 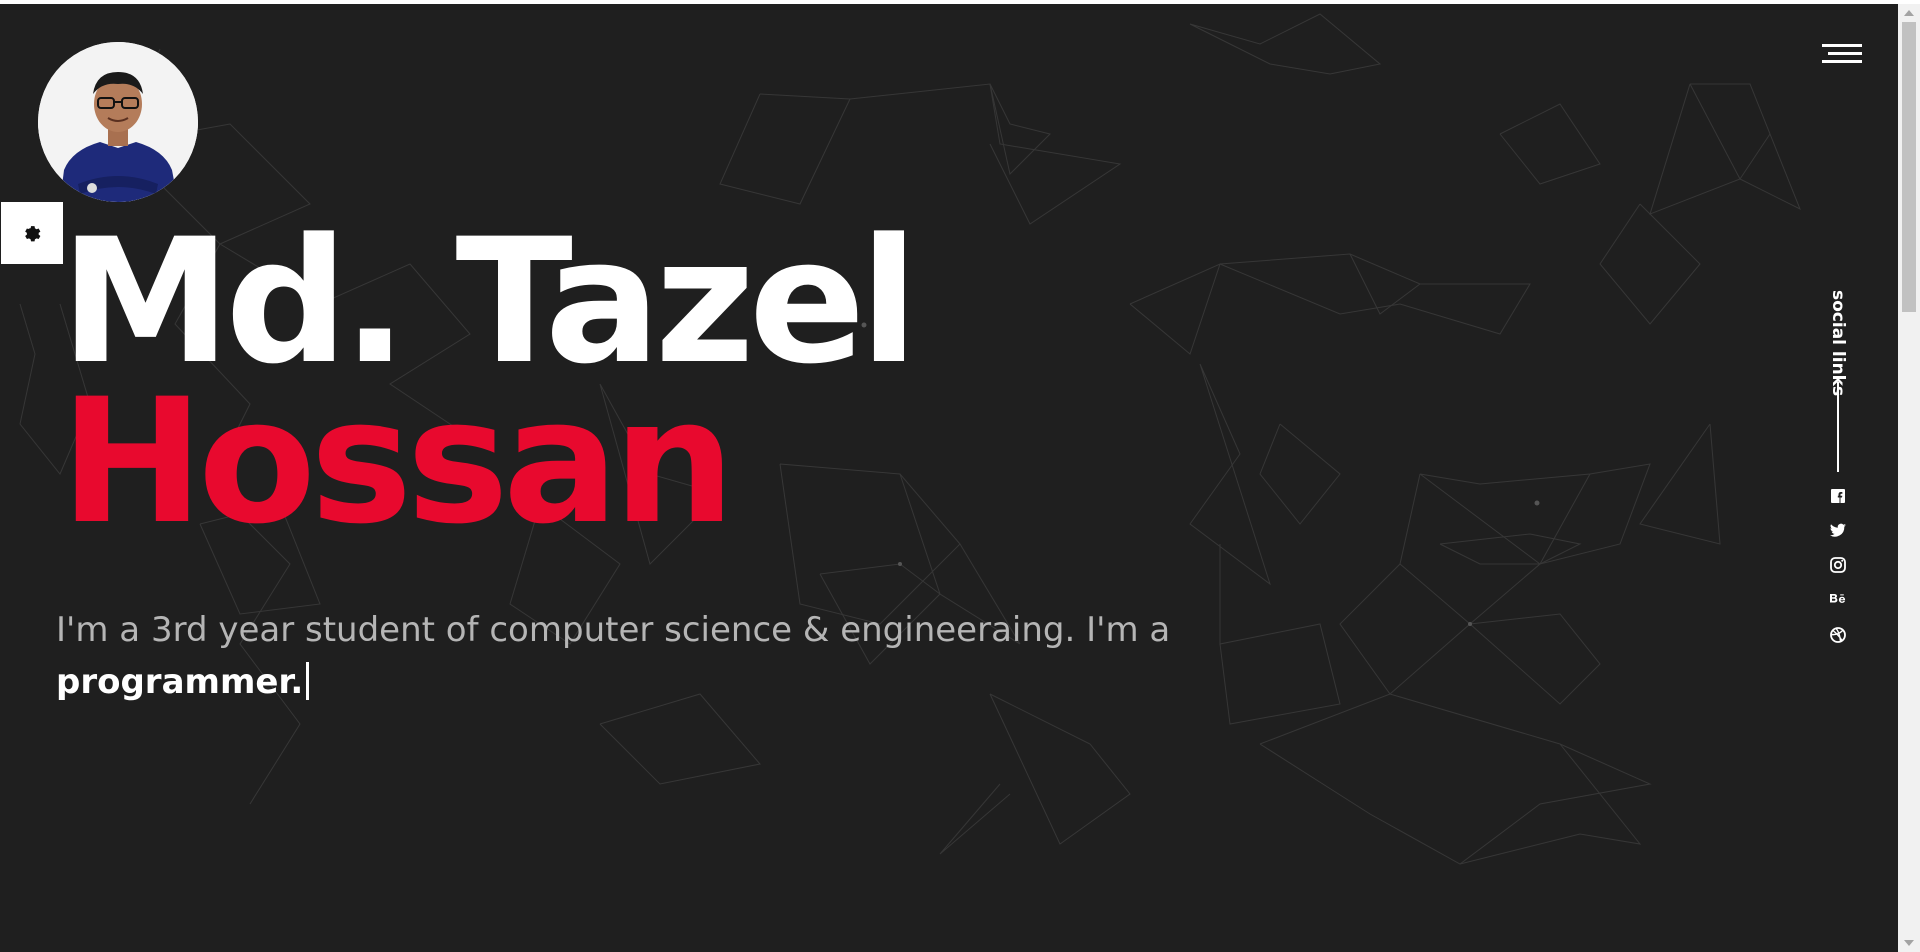 I want to click on avatar, so click(x=118, y=122).